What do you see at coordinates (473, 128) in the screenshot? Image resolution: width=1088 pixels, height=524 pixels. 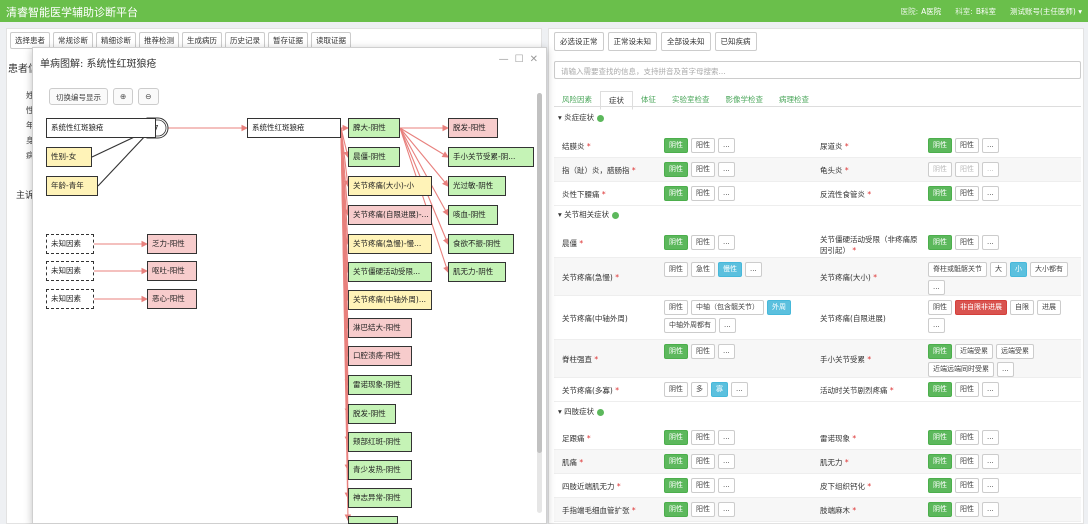 I see `diagram-node: 脱发-阳性` at bounding box center [473, 128].